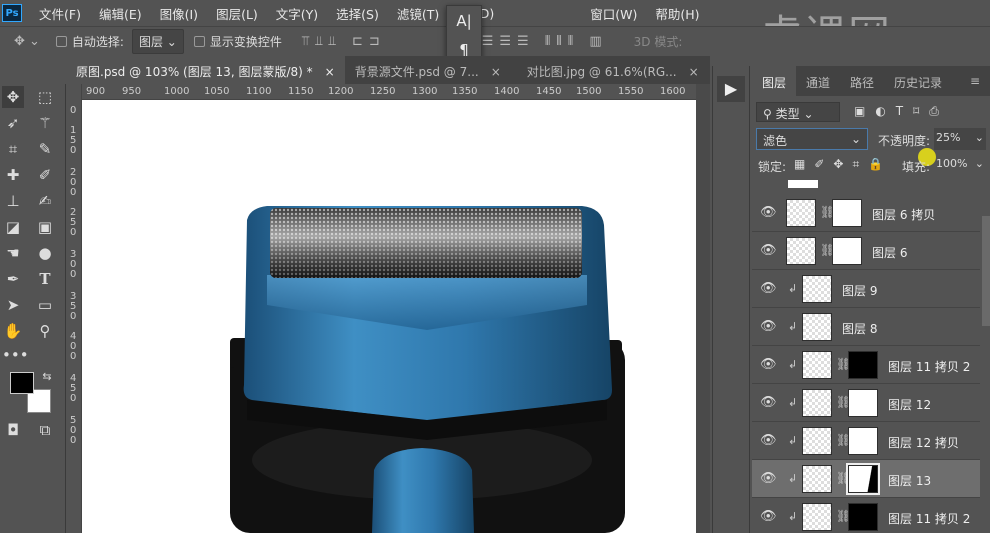 Image resolution: width=990 pixels, height=533 pixels. Describe the element at coordinates (27, 41) in the screenshot. I see `move-tool-icon: ✥ ⌄` at that location.